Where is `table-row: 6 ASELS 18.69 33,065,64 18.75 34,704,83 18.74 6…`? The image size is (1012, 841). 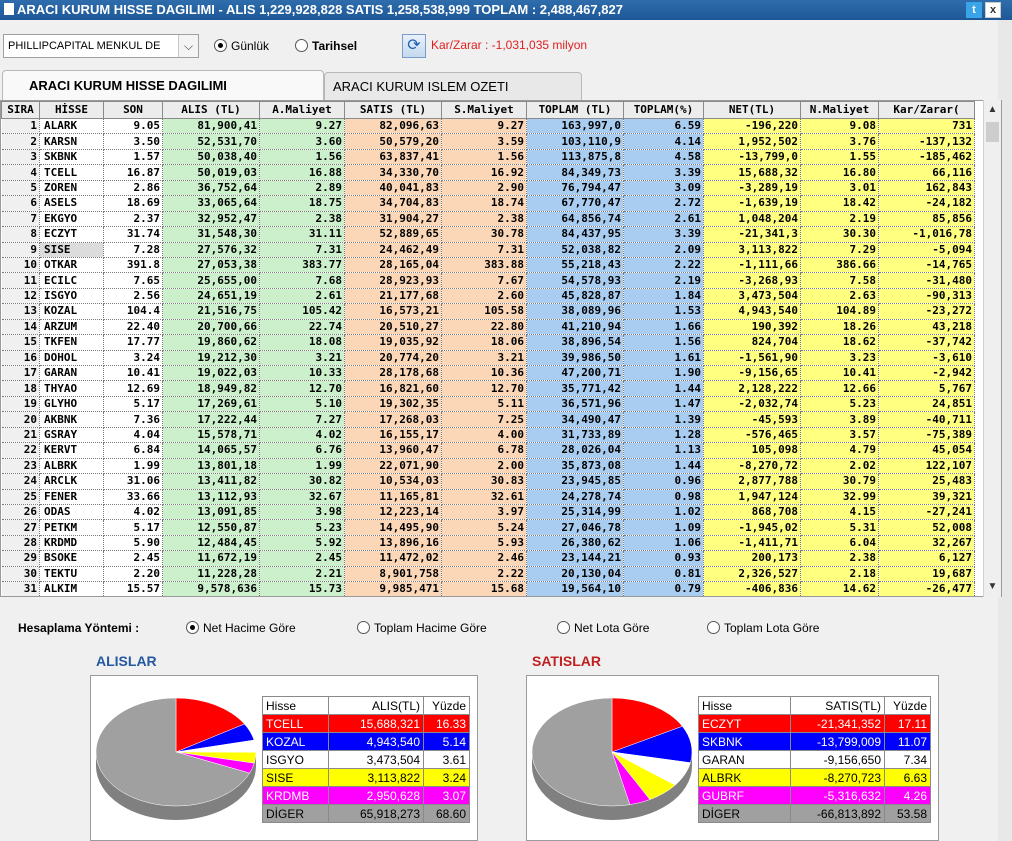
table-row: 6 ASELS 18.69 33,065,64 18.75 34,704,83 18.74 6… is located at coordinates (488, 203).